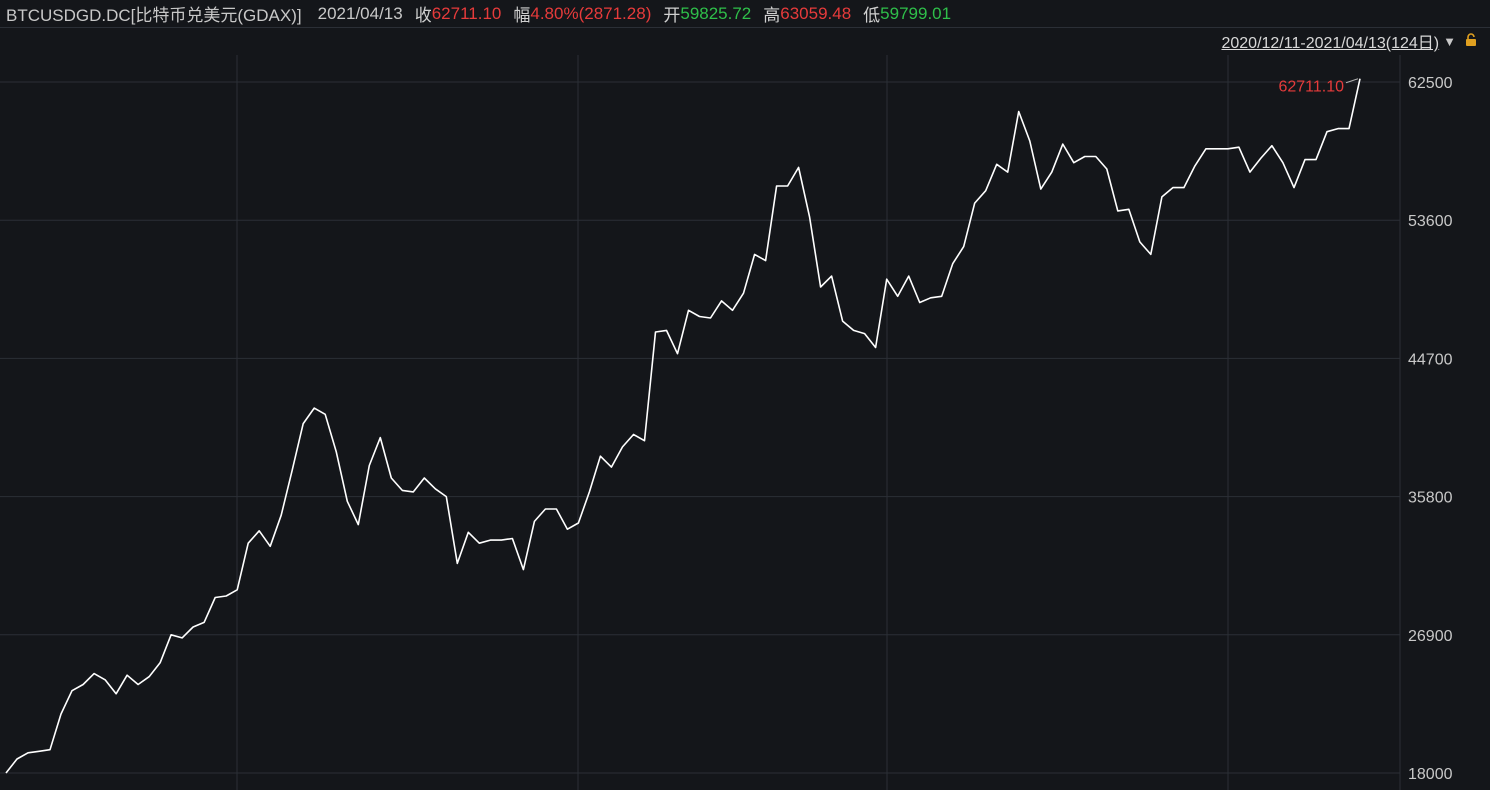 The image size is (1490, 790). What do you see at coordinates (1430, 774) in the screenshot?
I see `y-tick-label: 18000` at bounding box center [1430, 774].